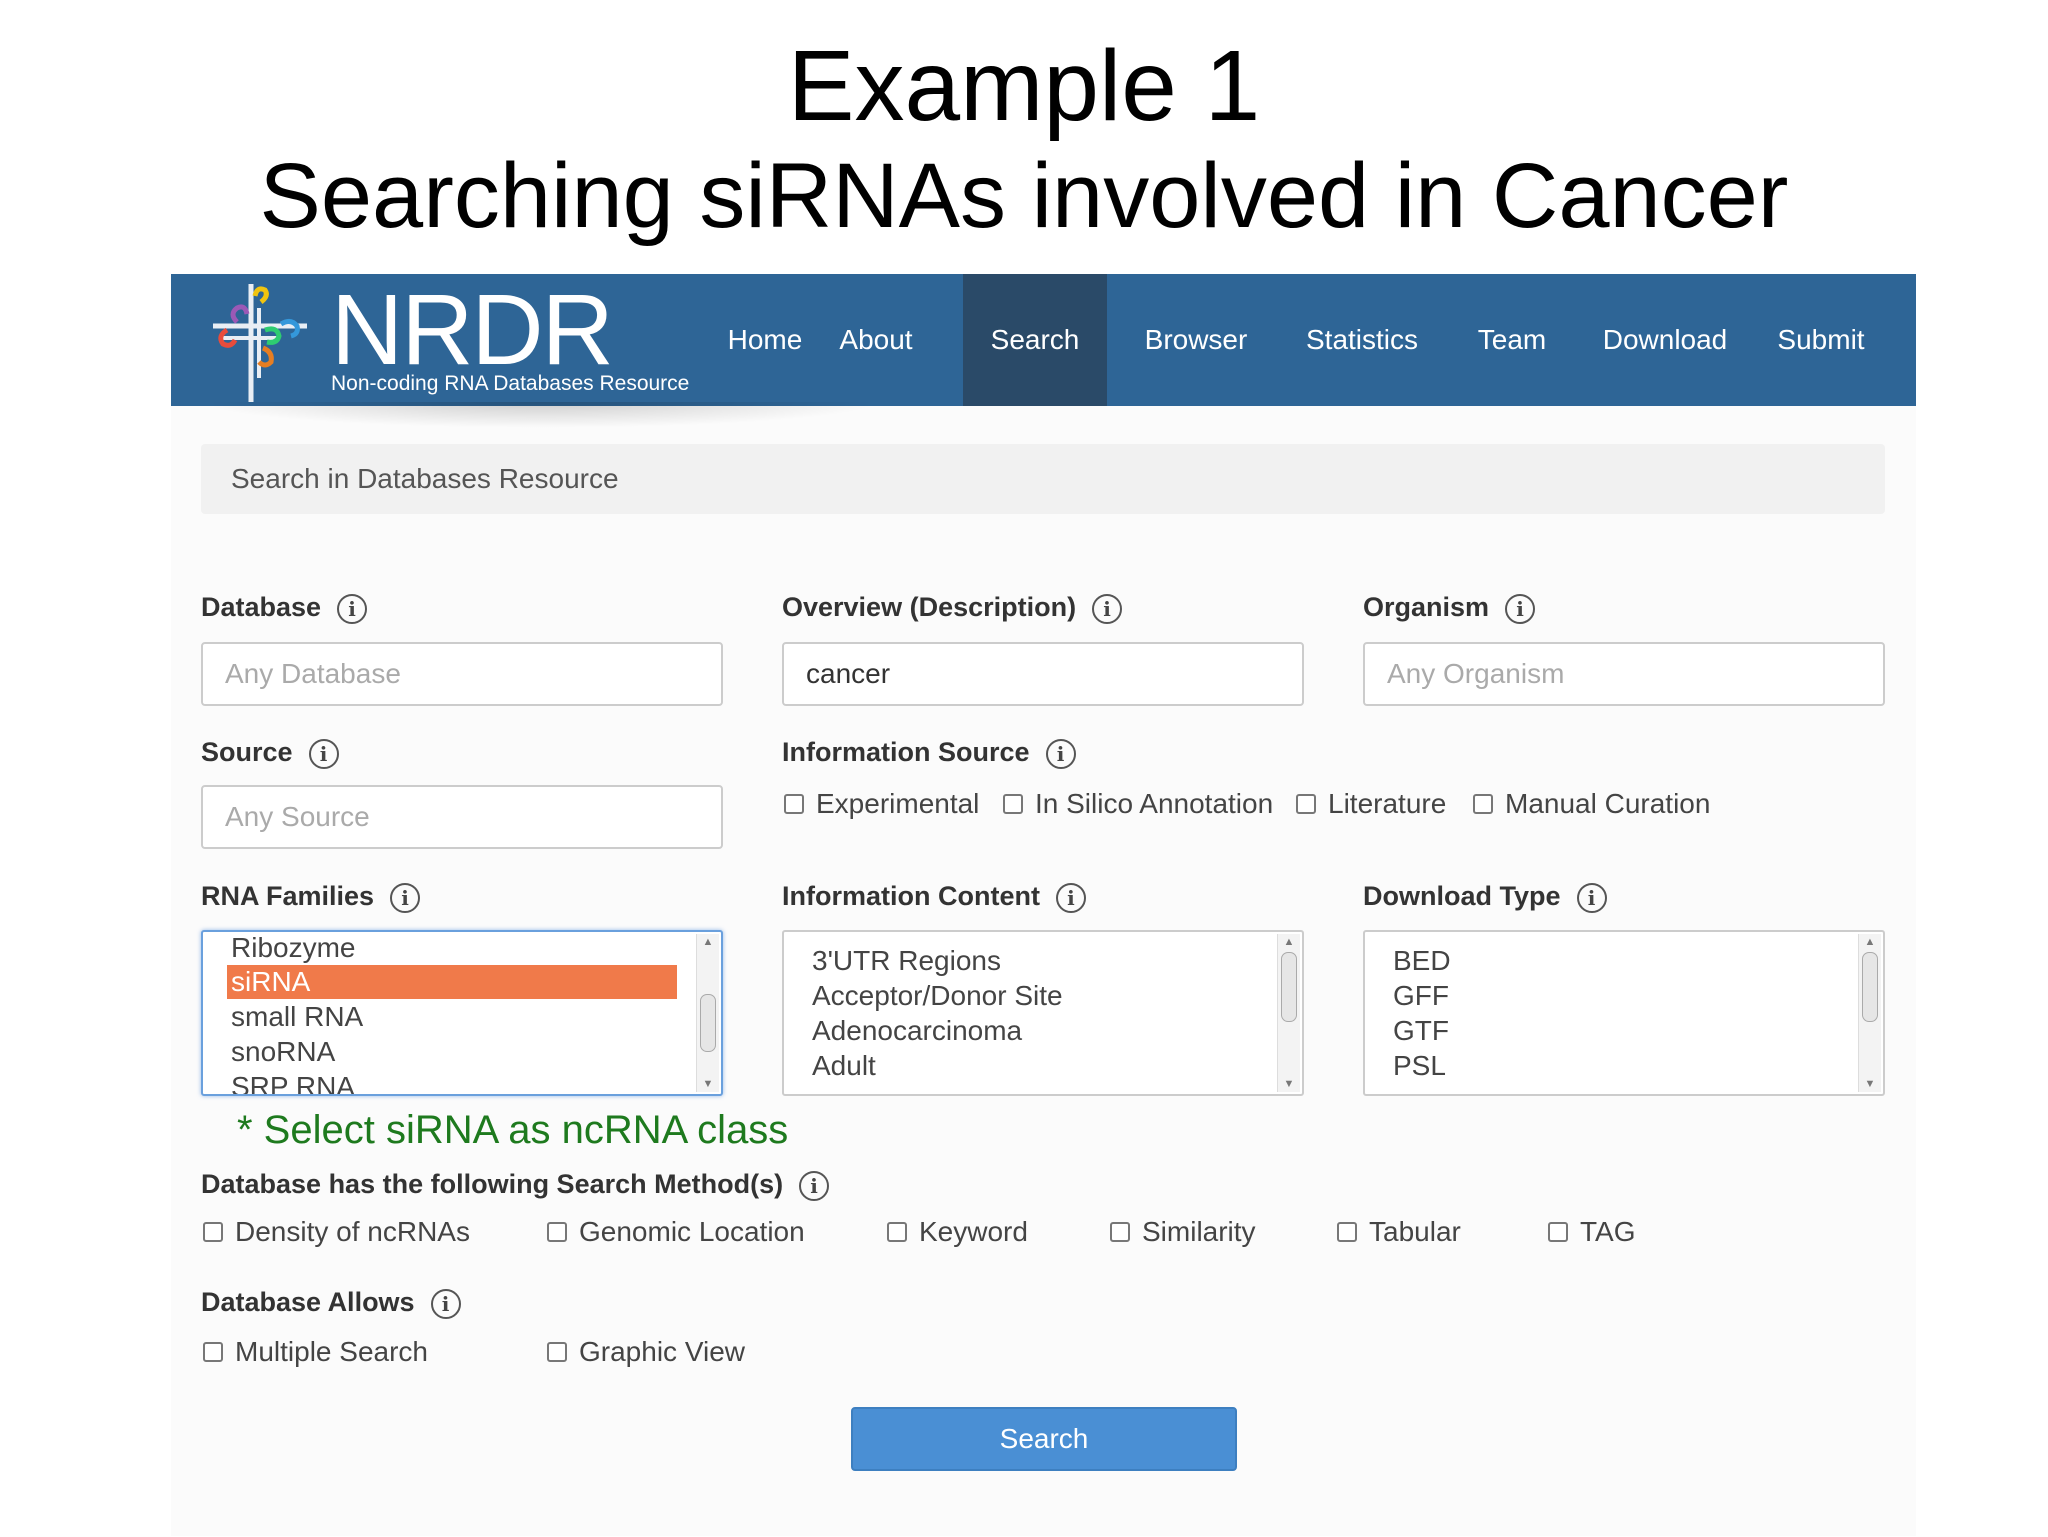 Image resolution: width=2048 pixels, height=1537 pixels. What do you see at coordinates (284, 608) in the screenshot?
I see `database-label: Database i` at bounding box center [284, 608].